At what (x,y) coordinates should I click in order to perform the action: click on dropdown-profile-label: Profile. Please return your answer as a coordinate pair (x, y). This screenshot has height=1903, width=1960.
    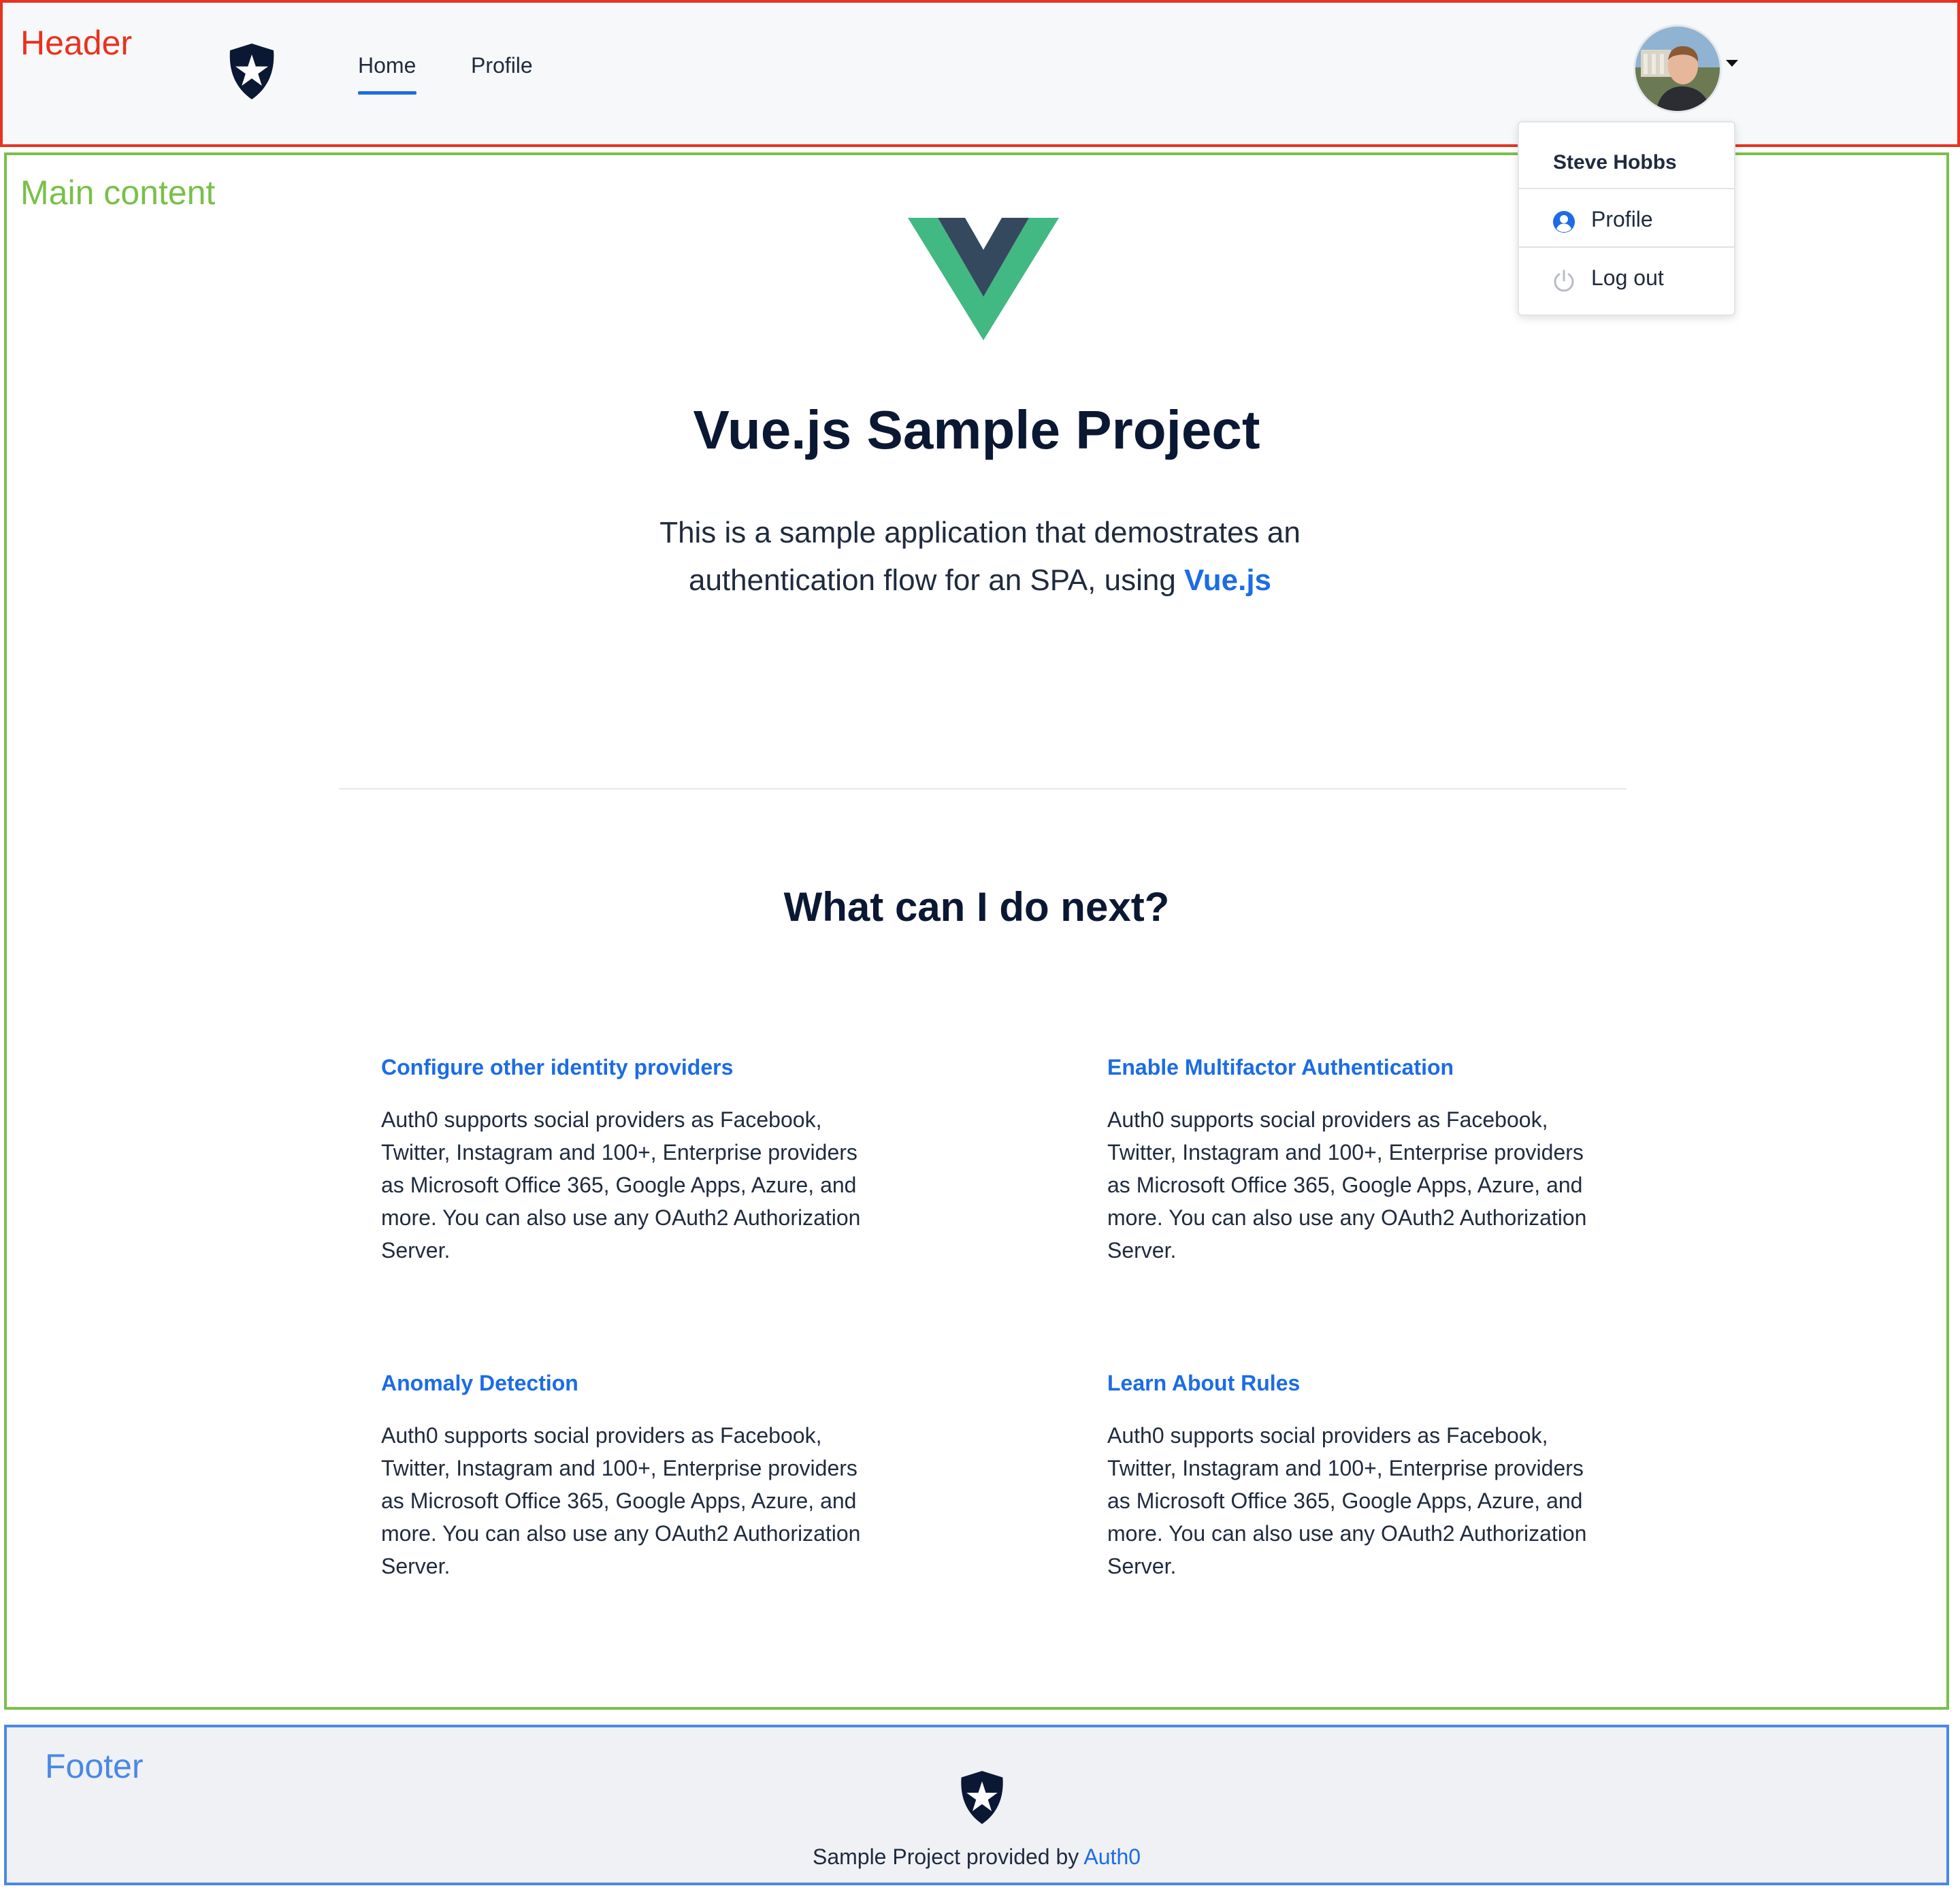
    Looking at the image, I should click on (1622, 219).